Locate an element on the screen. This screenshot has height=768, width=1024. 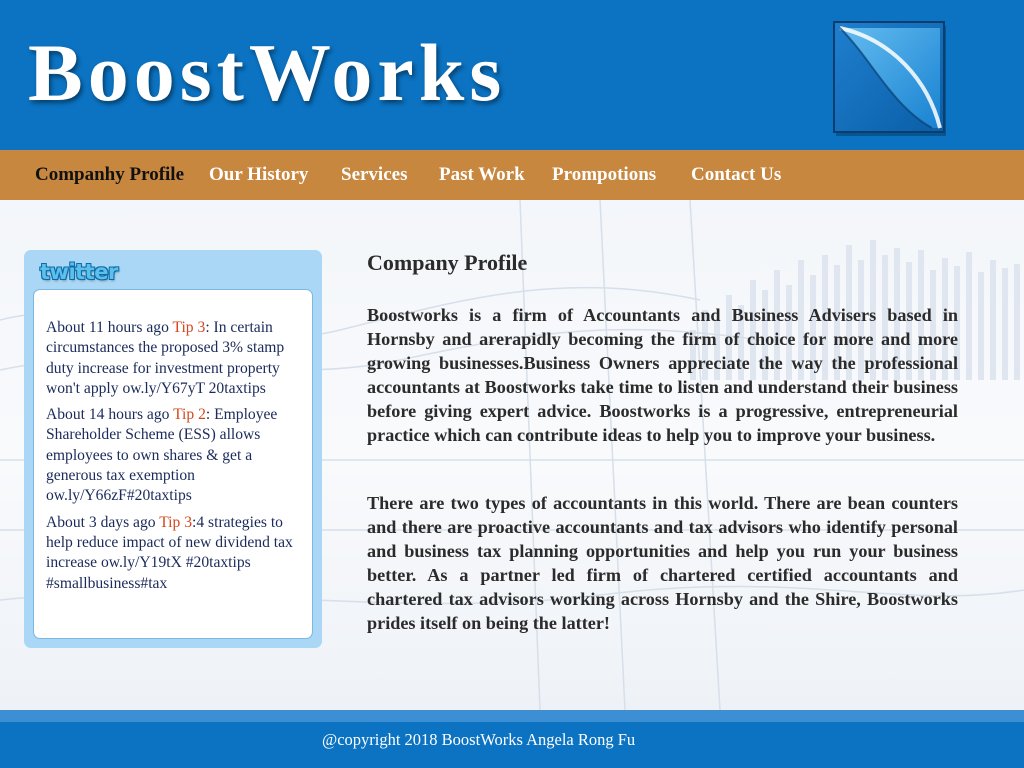
nav-item-past-work: Past Work is located at coordinates (482, 175).